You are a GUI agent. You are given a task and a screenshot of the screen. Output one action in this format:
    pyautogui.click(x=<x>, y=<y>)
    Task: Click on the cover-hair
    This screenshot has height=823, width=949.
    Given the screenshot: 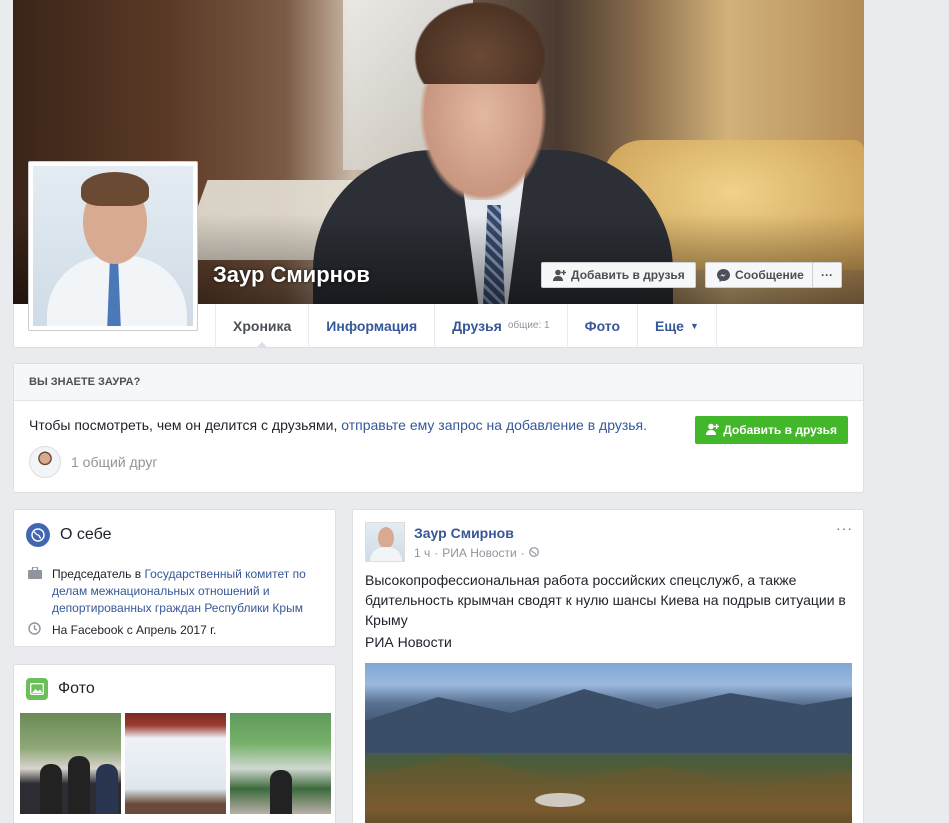 What is the action you would take?
    pyautogui.click(x=480, y=42)
    